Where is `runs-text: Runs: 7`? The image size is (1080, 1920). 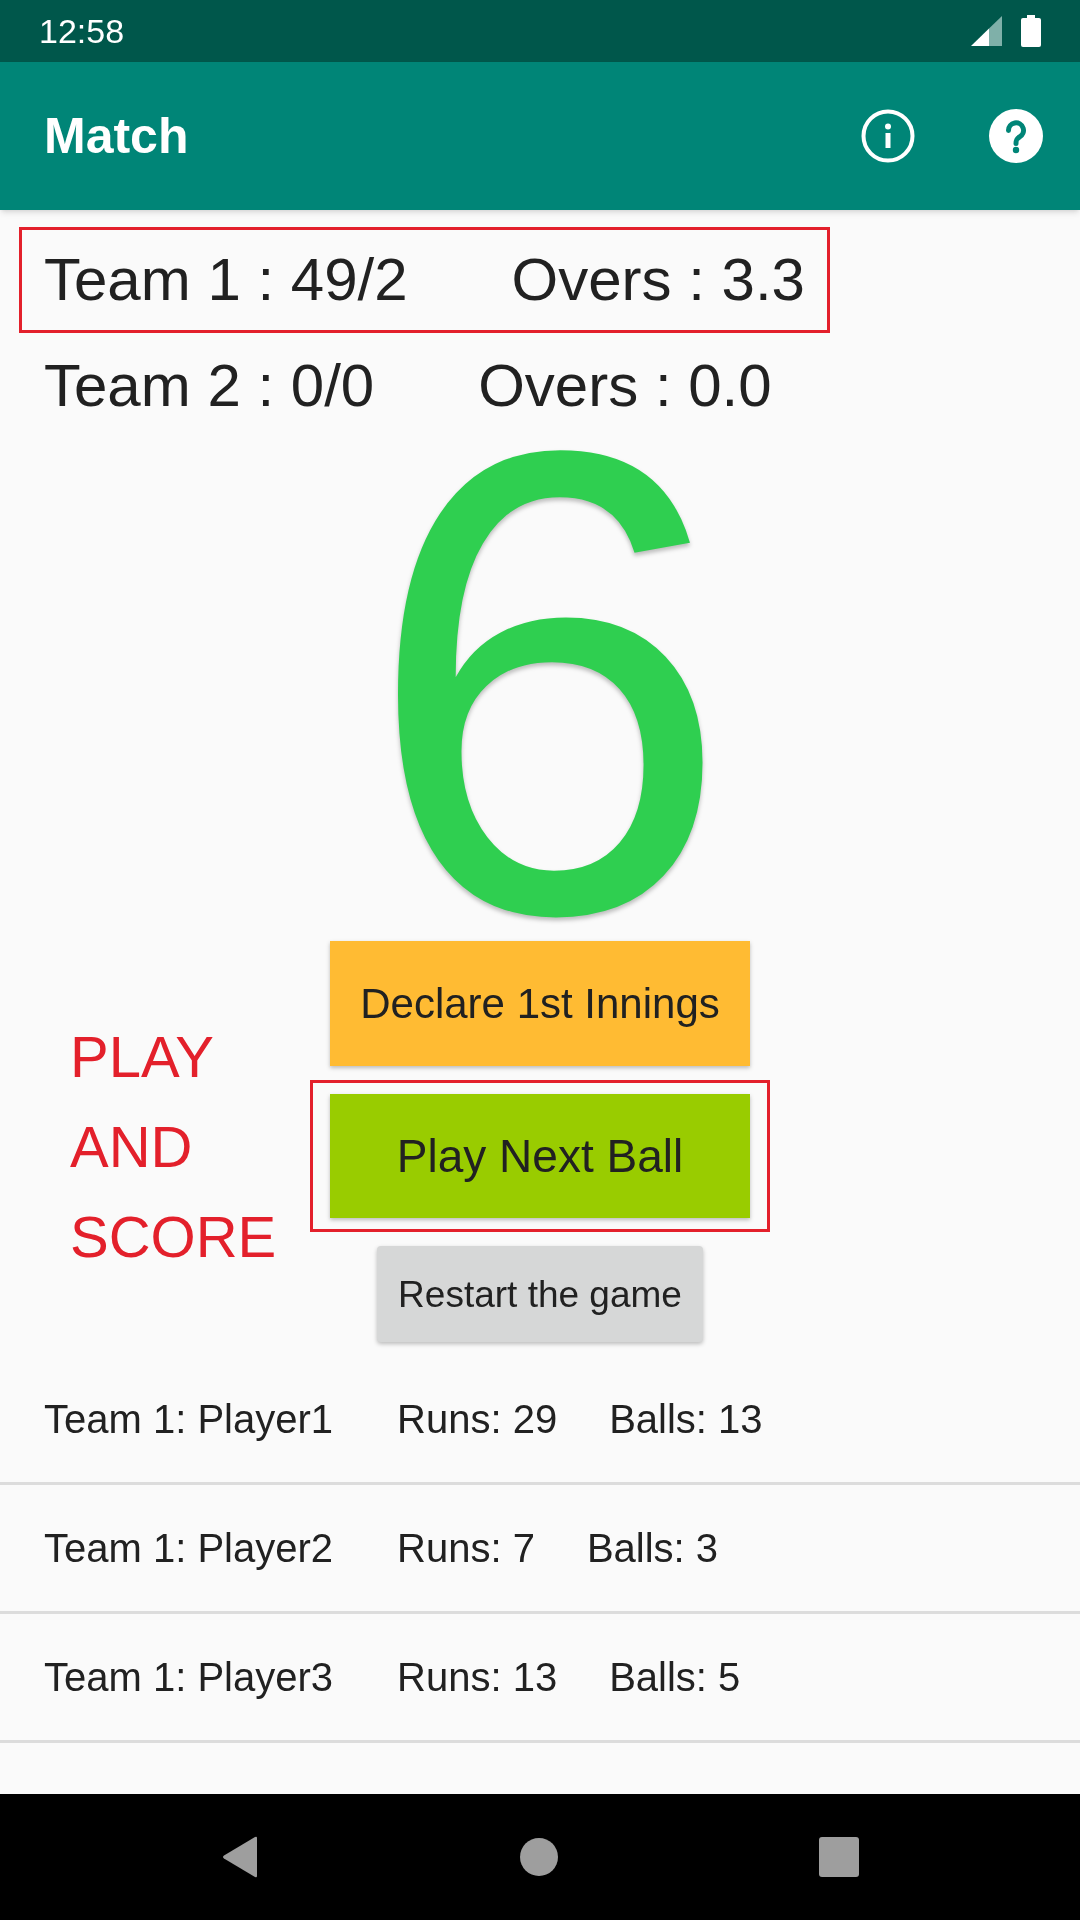 runs-text: Runs: 7 is located at coordinates (466, 1548).